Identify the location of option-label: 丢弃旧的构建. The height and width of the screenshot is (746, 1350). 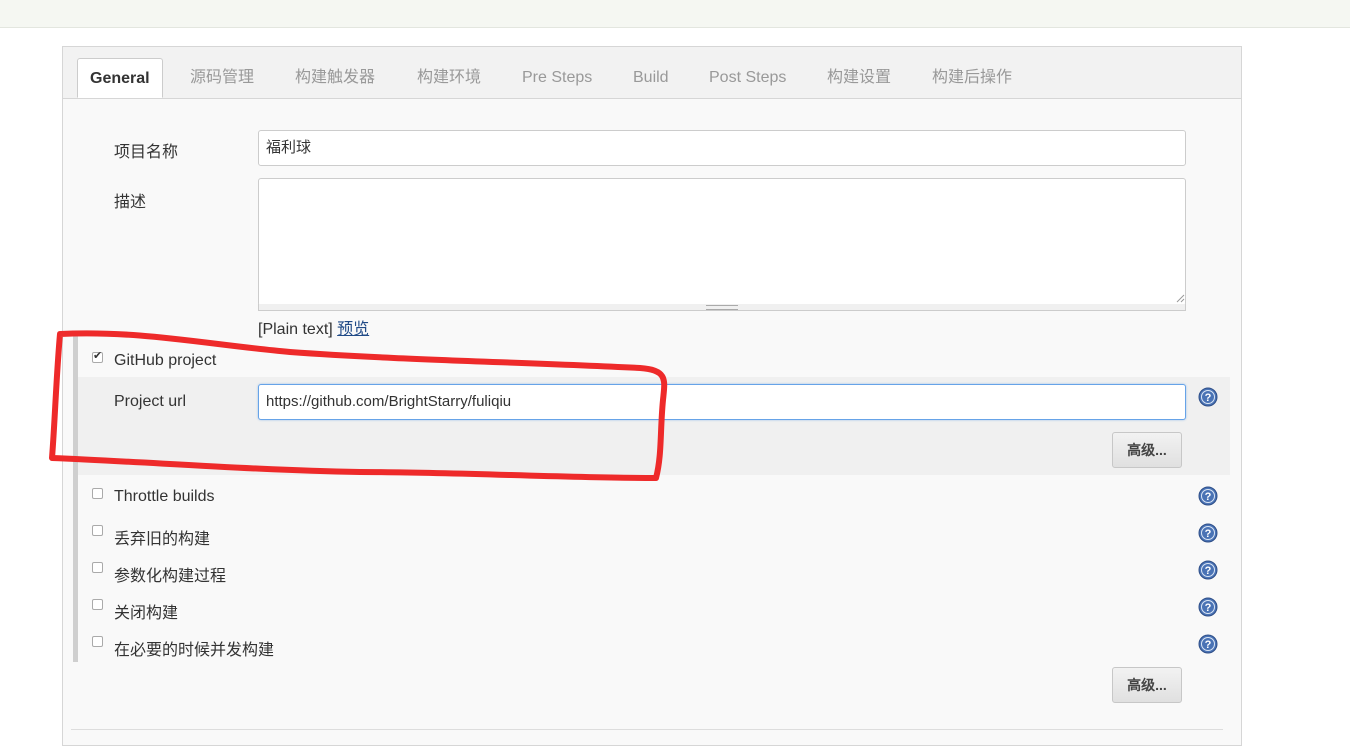
(162, 539).